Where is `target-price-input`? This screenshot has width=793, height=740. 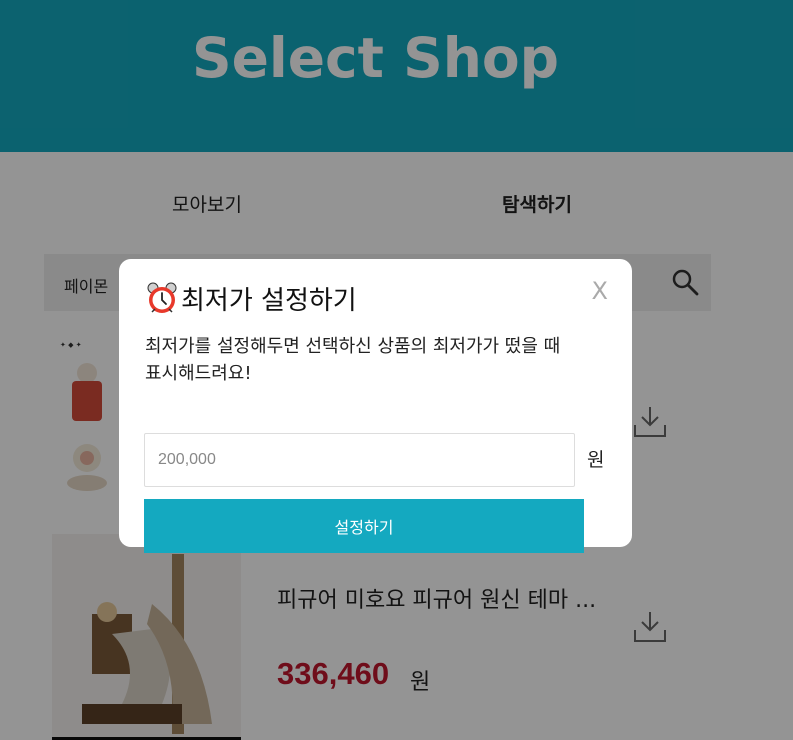 target-price-input is located at coordinates (359, 460).